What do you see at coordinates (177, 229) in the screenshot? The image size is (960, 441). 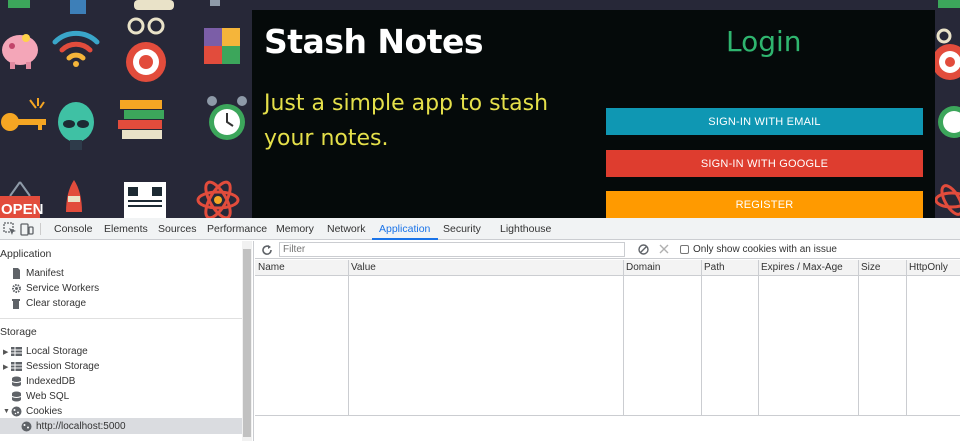 I see `tab-sources: Sources` at bounding box center [177, 229].